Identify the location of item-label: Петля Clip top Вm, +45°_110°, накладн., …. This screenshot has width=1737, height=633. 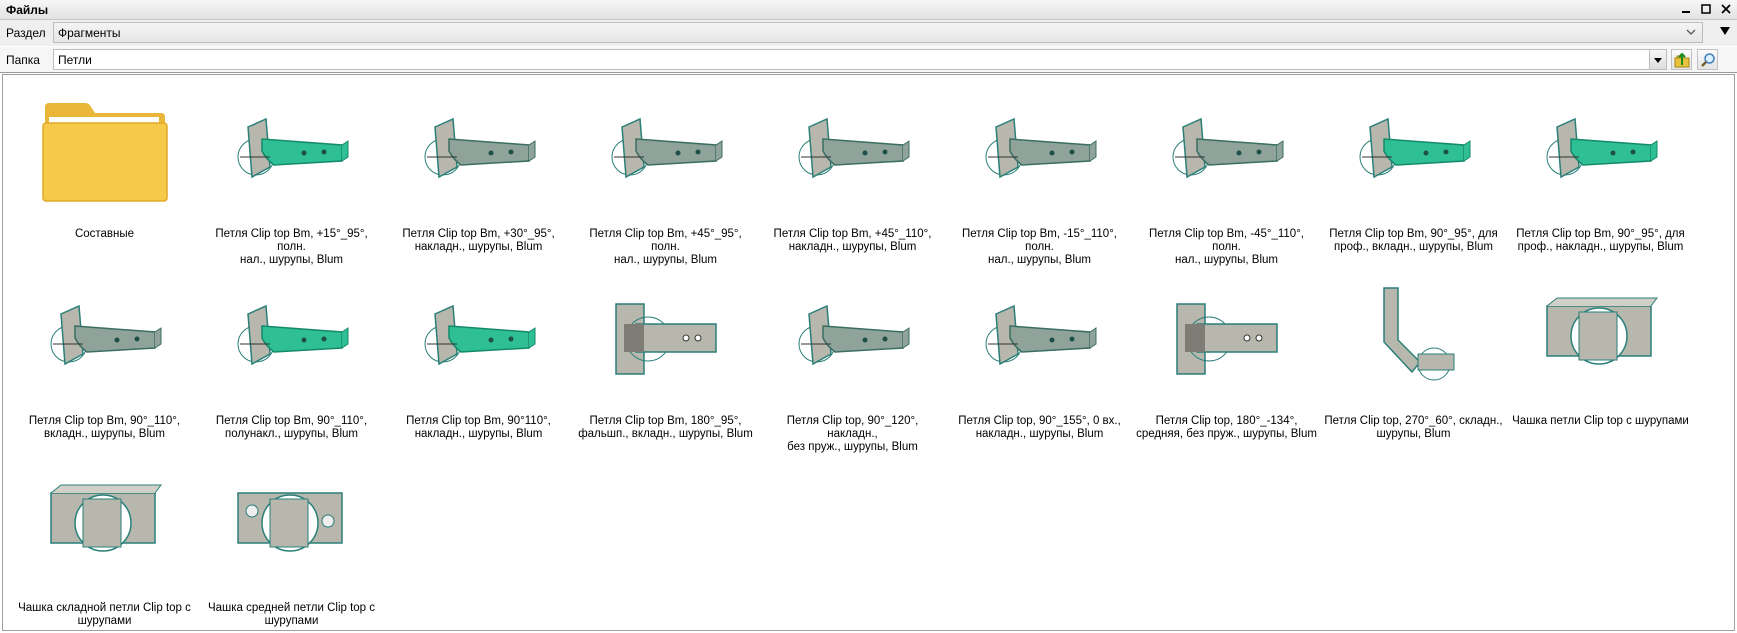
(852, 240).